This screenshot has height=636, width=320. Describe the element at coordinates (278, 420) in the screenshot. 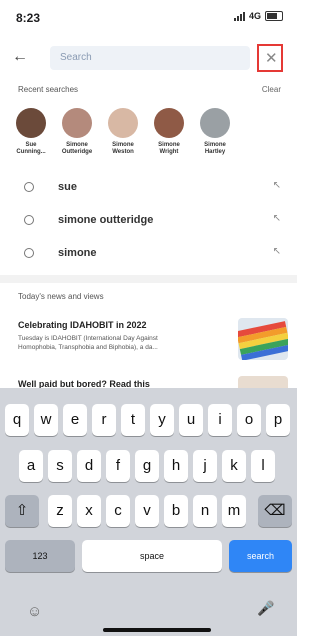

I see `key-p: p` at that location.